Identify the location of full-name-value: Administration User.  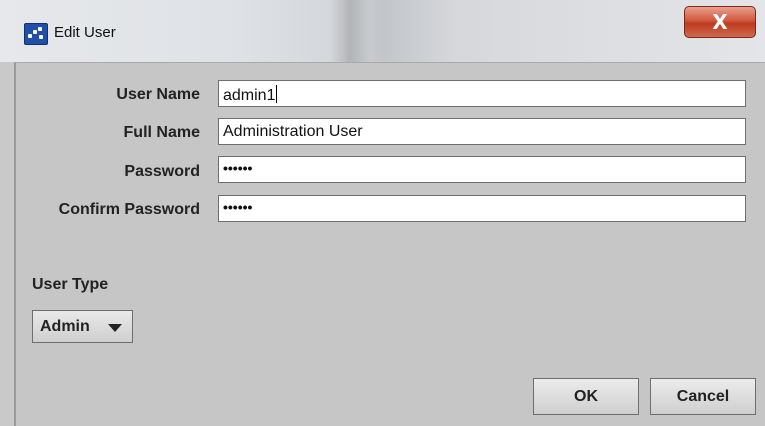
(293, 131).